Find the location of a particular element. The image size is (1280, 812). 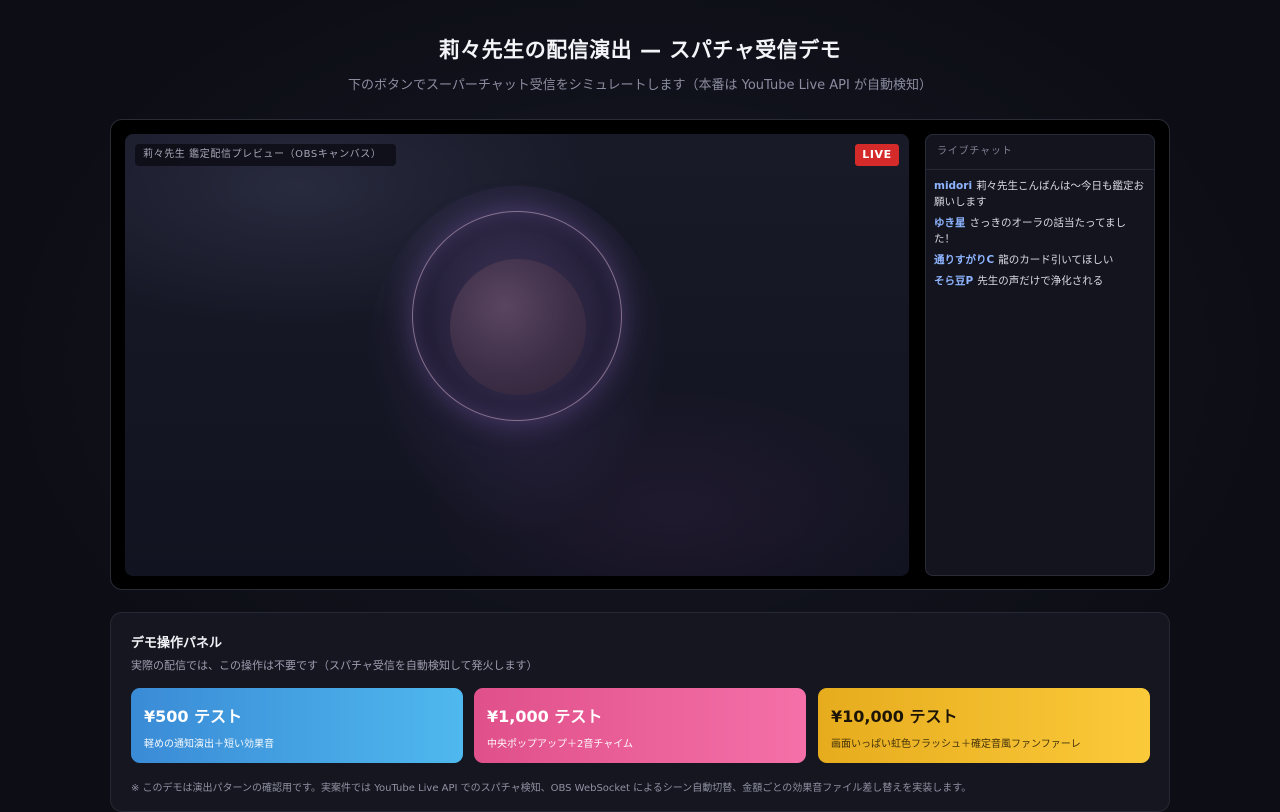

button-title: ¥10,000 テスト is located at coordinates (894, 716).